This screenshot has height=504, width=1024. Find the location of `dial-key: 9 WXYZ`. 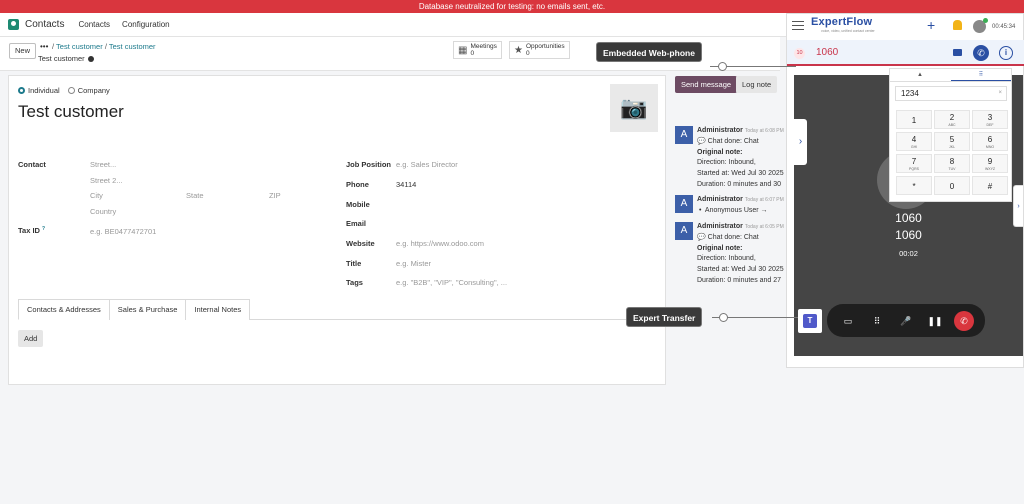

dial-key: 9 WXYZ is located at coordinates (990, 163).